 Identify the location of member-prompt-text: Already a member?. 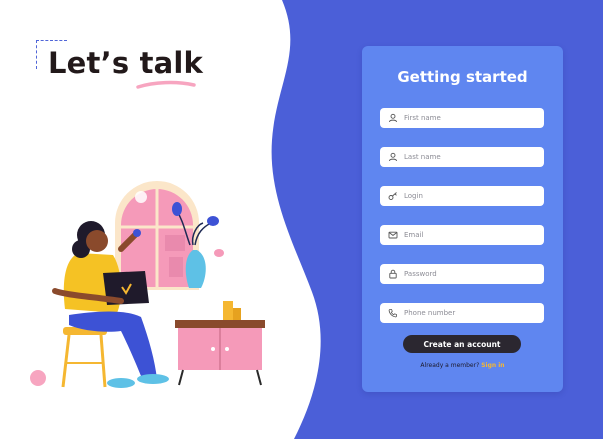
(450, 365).